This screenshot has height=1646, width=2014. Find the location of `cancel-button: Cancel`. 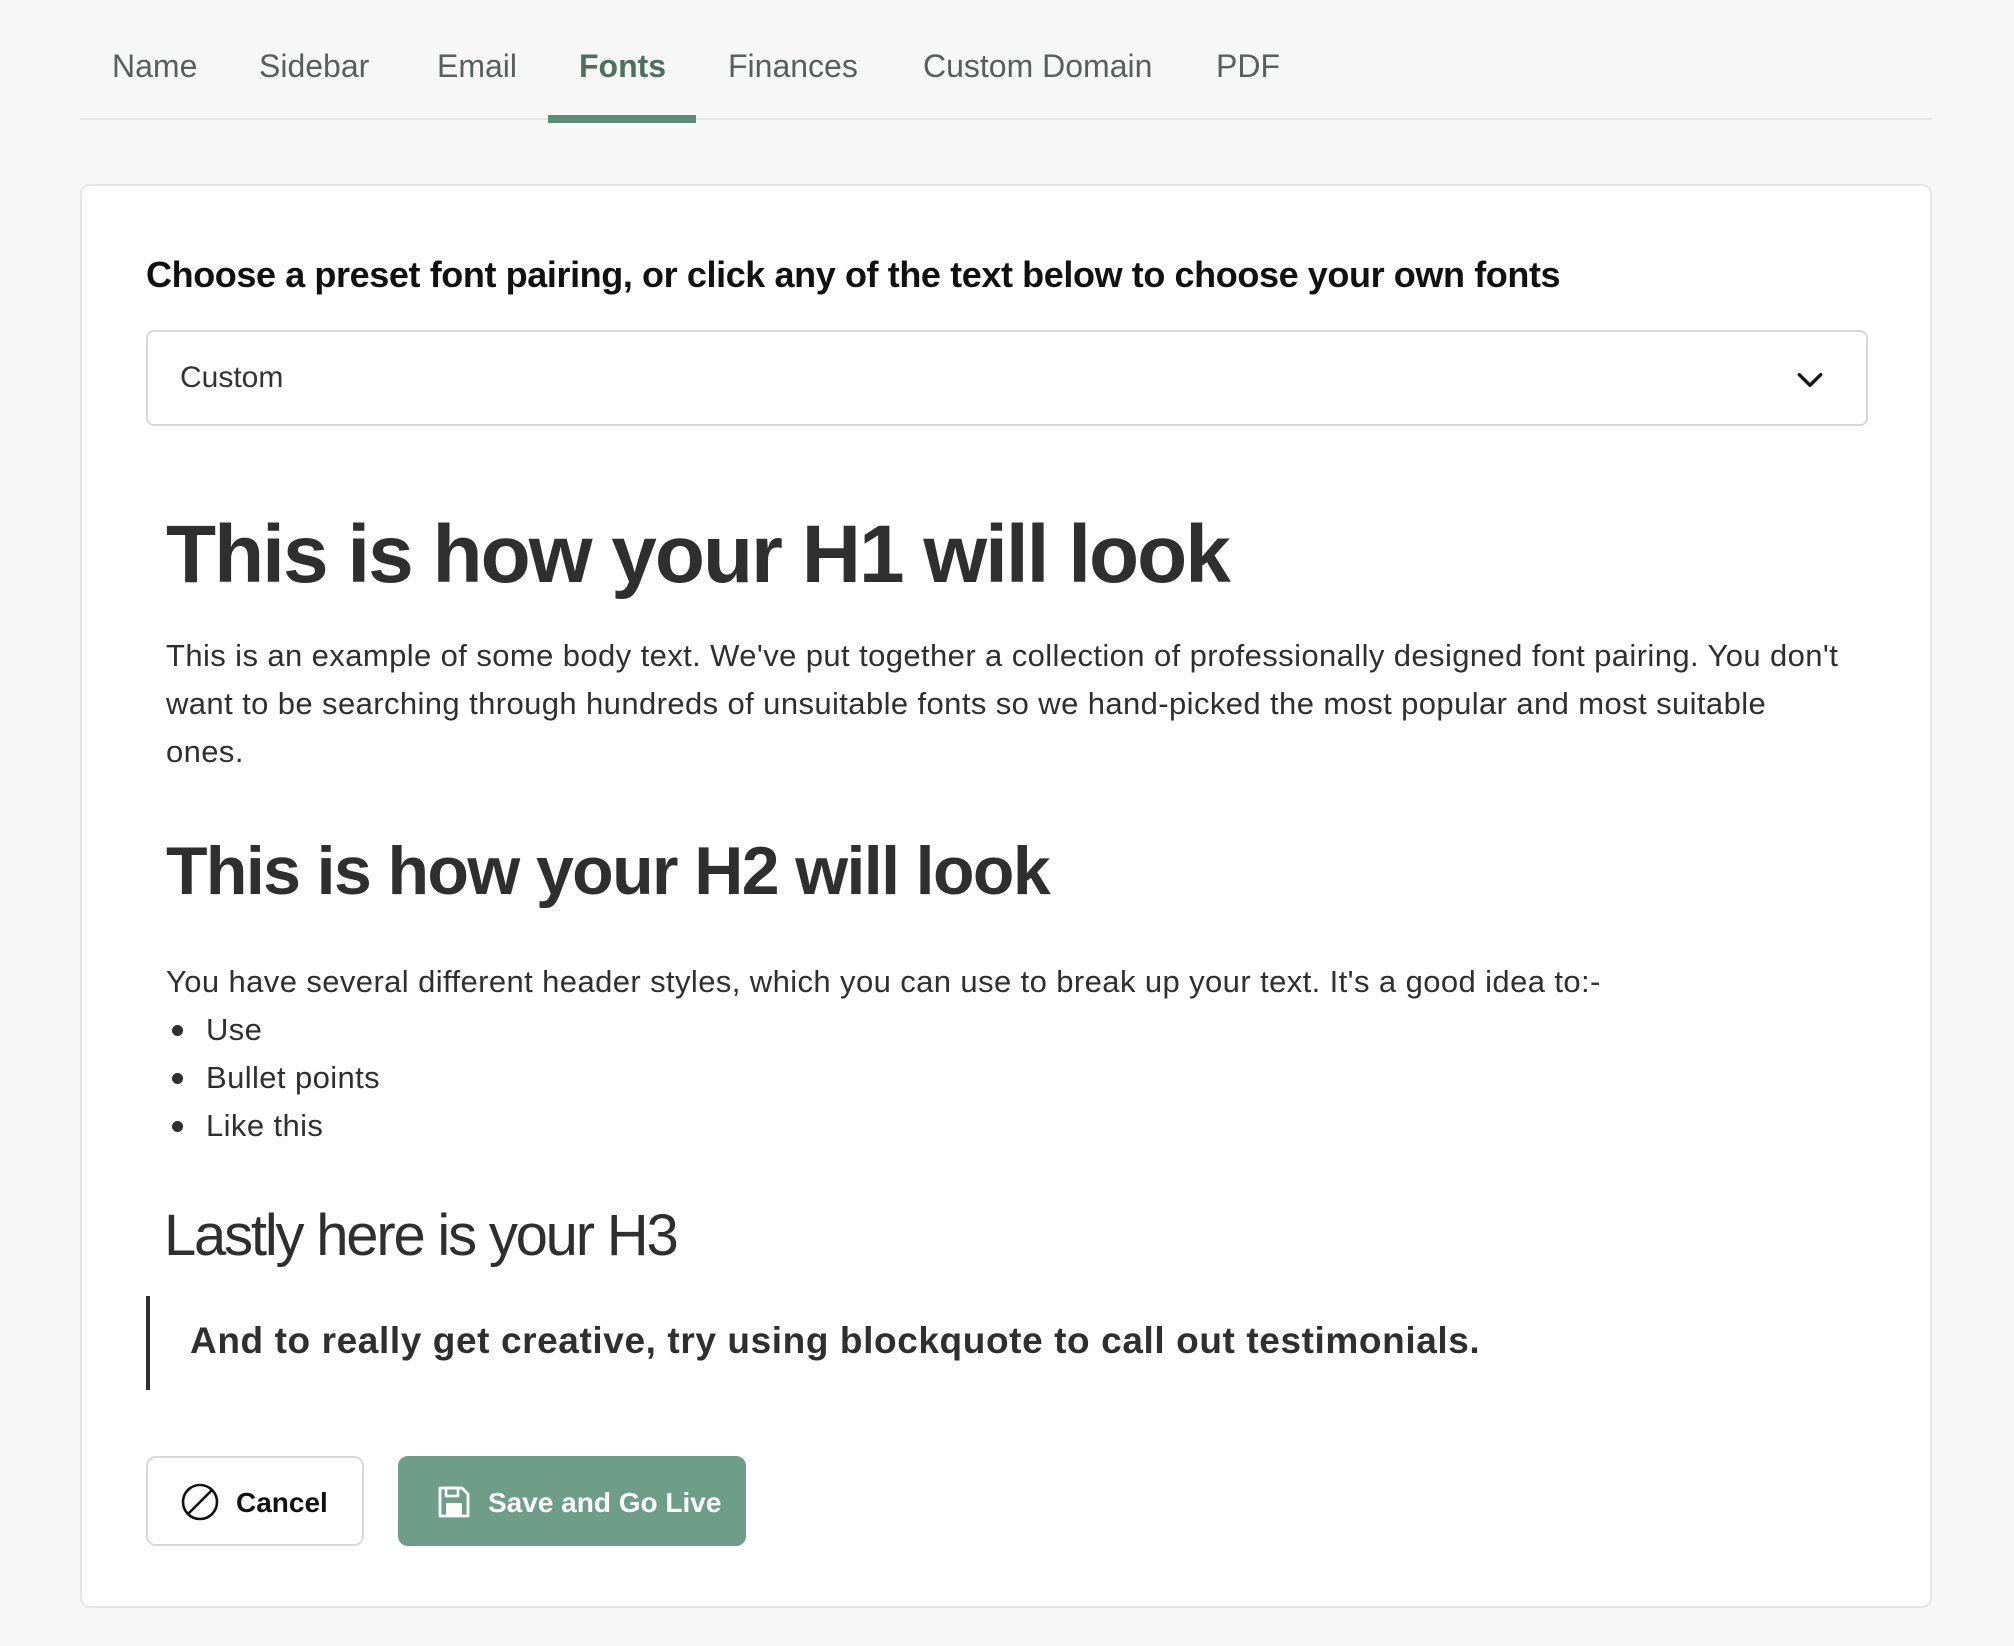

cancel-button: Cancel is located at coordinates (255, 1501).